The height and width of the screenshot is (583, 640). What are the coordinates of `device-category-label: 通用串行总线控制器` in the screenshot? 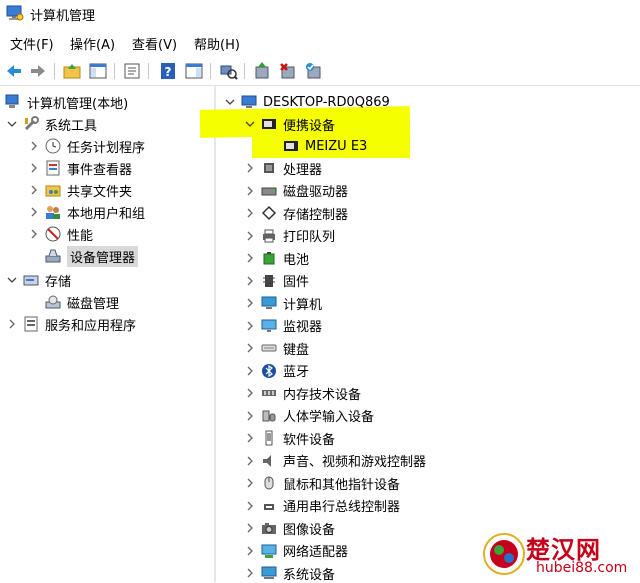 It's located at (342, 507).